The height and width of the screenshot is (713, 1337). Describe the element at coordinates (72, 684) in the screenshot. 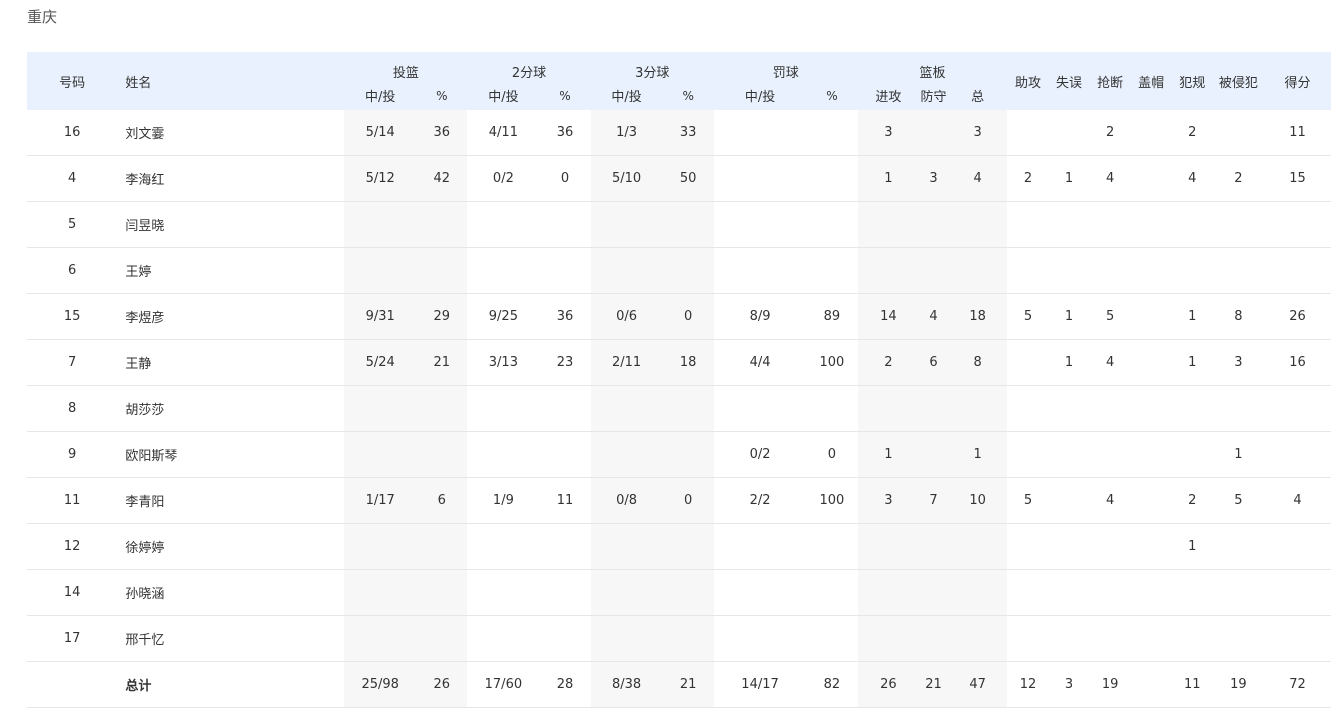

I see `total-number` at that location.